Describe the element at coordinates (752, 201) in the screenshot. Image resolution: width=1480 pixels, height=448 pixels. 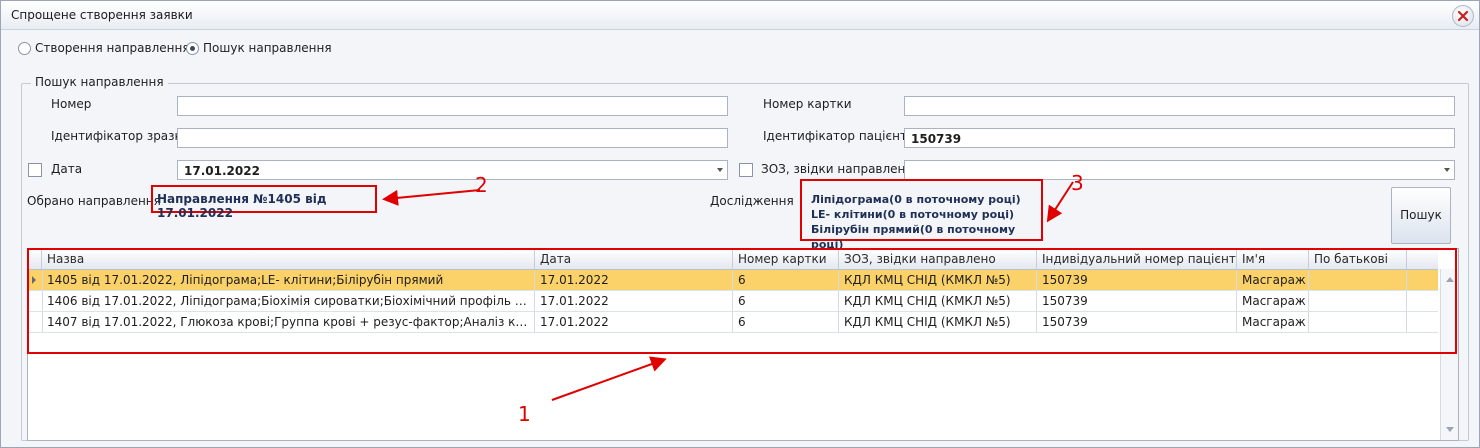
I see `studies-label: Дослідження` at that location.